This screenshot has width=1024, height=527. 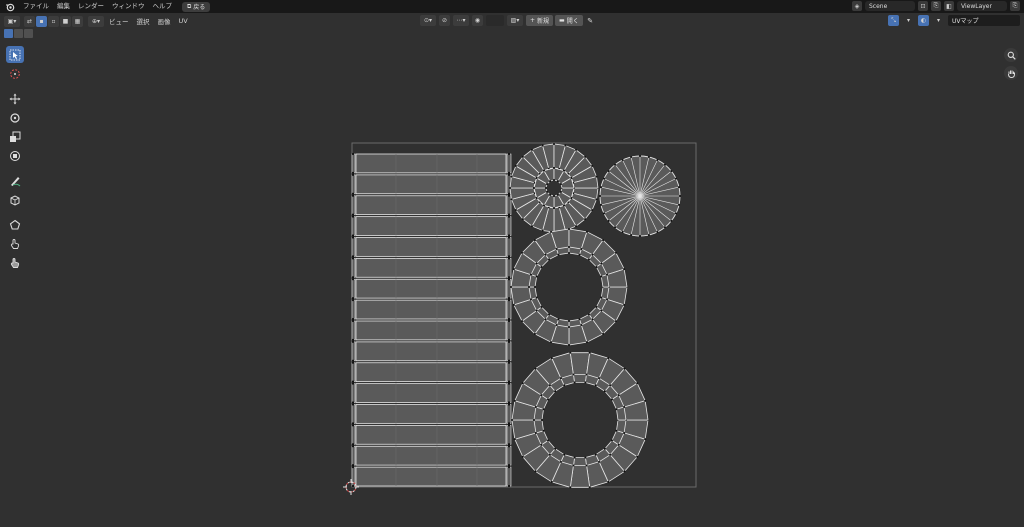 I want to click on transform-icon, so click(x=15, y=155).